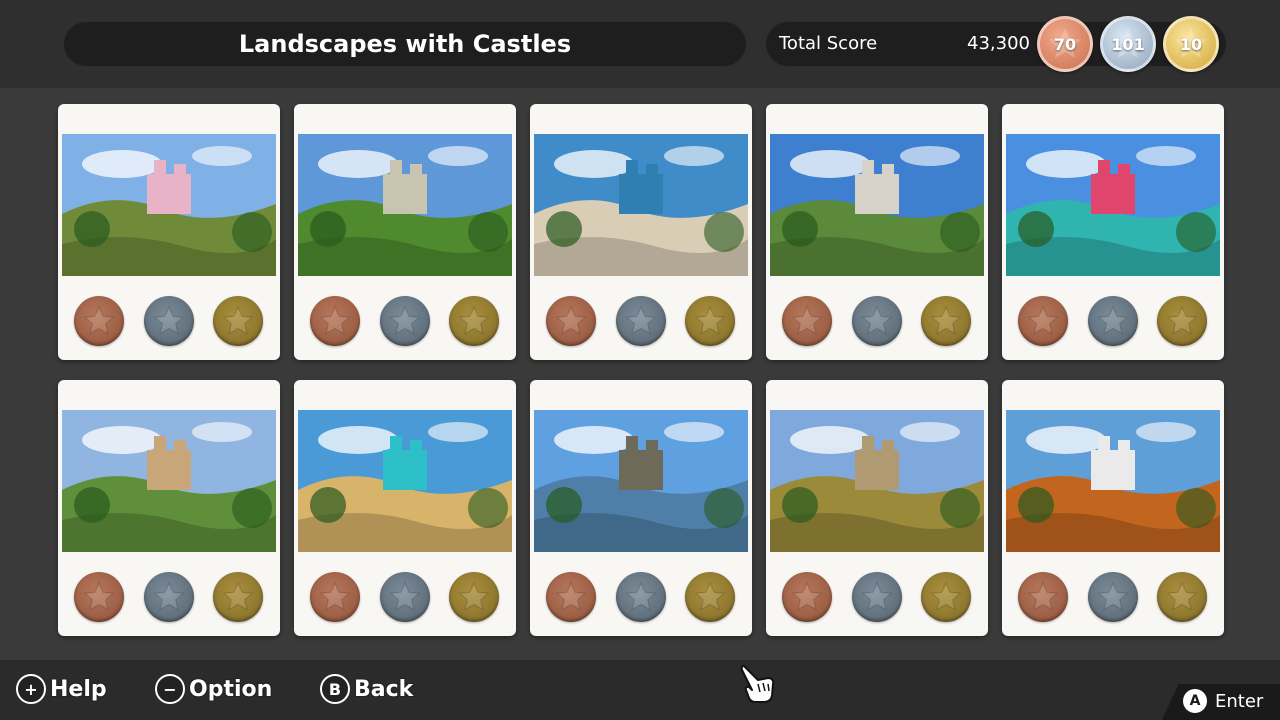 The height and width of the screenshot is (720, 1280). I want to click on page-title: Landscapes with Castles, so click(405, 44).